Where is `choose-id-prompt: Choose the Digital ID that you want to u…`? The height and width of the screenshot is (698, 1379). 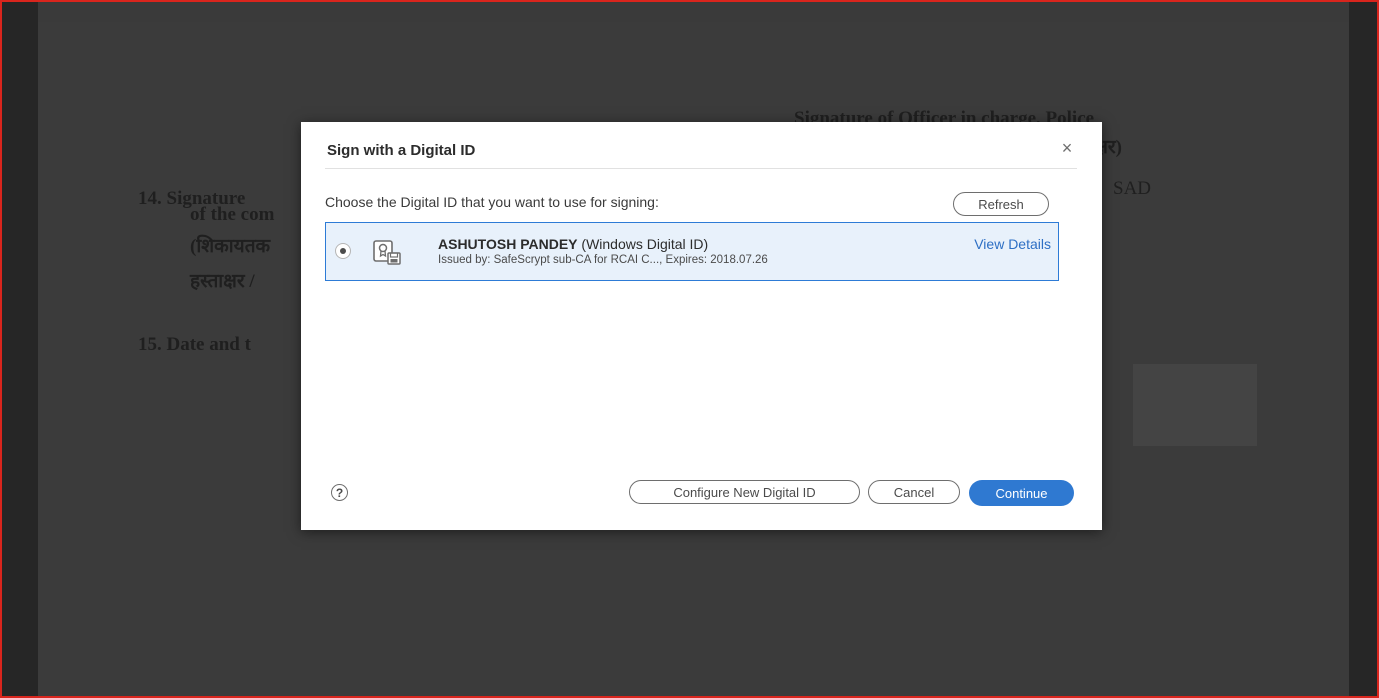
choose-id-prompt: Choose the Digital ID that you want to u… is located at coordinates (492, 202).